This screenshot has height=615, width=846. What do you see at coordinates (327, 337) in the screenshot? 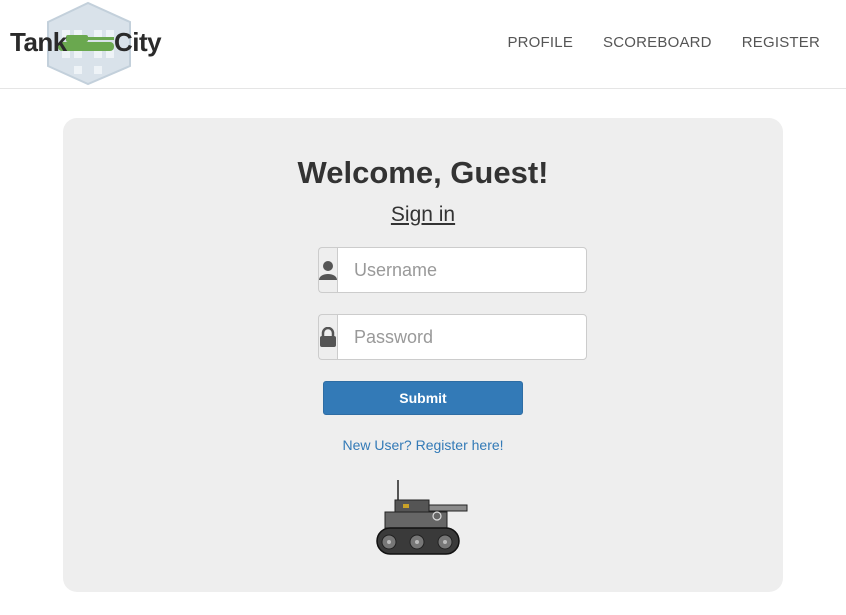
I see `lock-icon` at bounding box center [327, 337].